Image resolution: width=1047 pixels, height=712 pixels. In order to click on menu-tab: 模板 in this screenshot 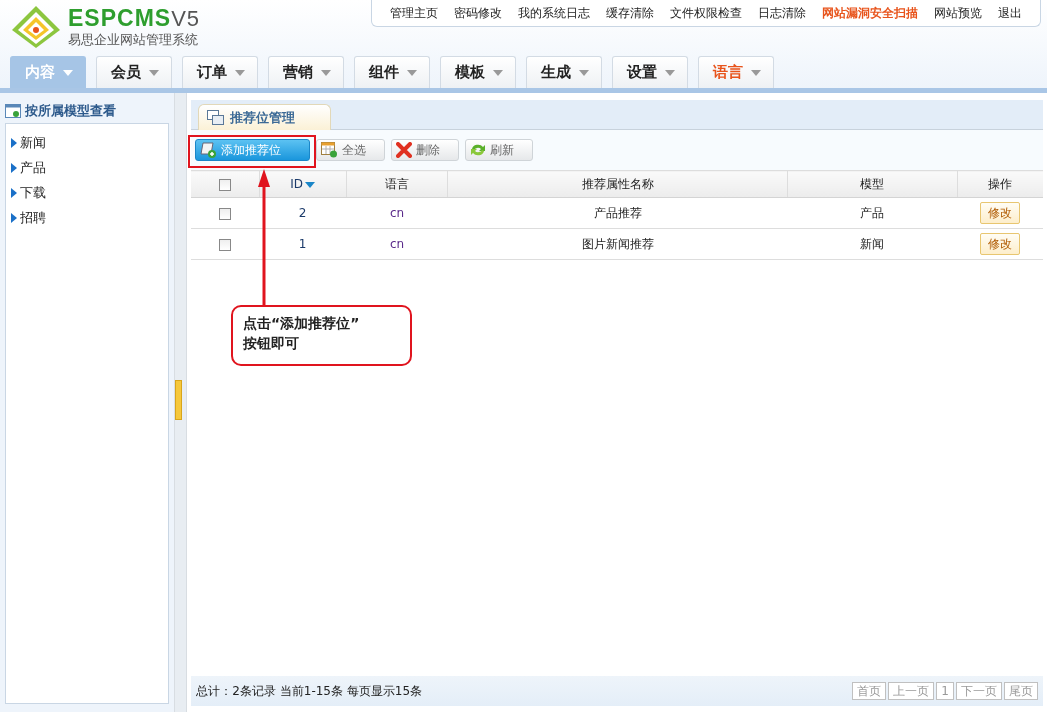, I will do `click(478, 72)`.